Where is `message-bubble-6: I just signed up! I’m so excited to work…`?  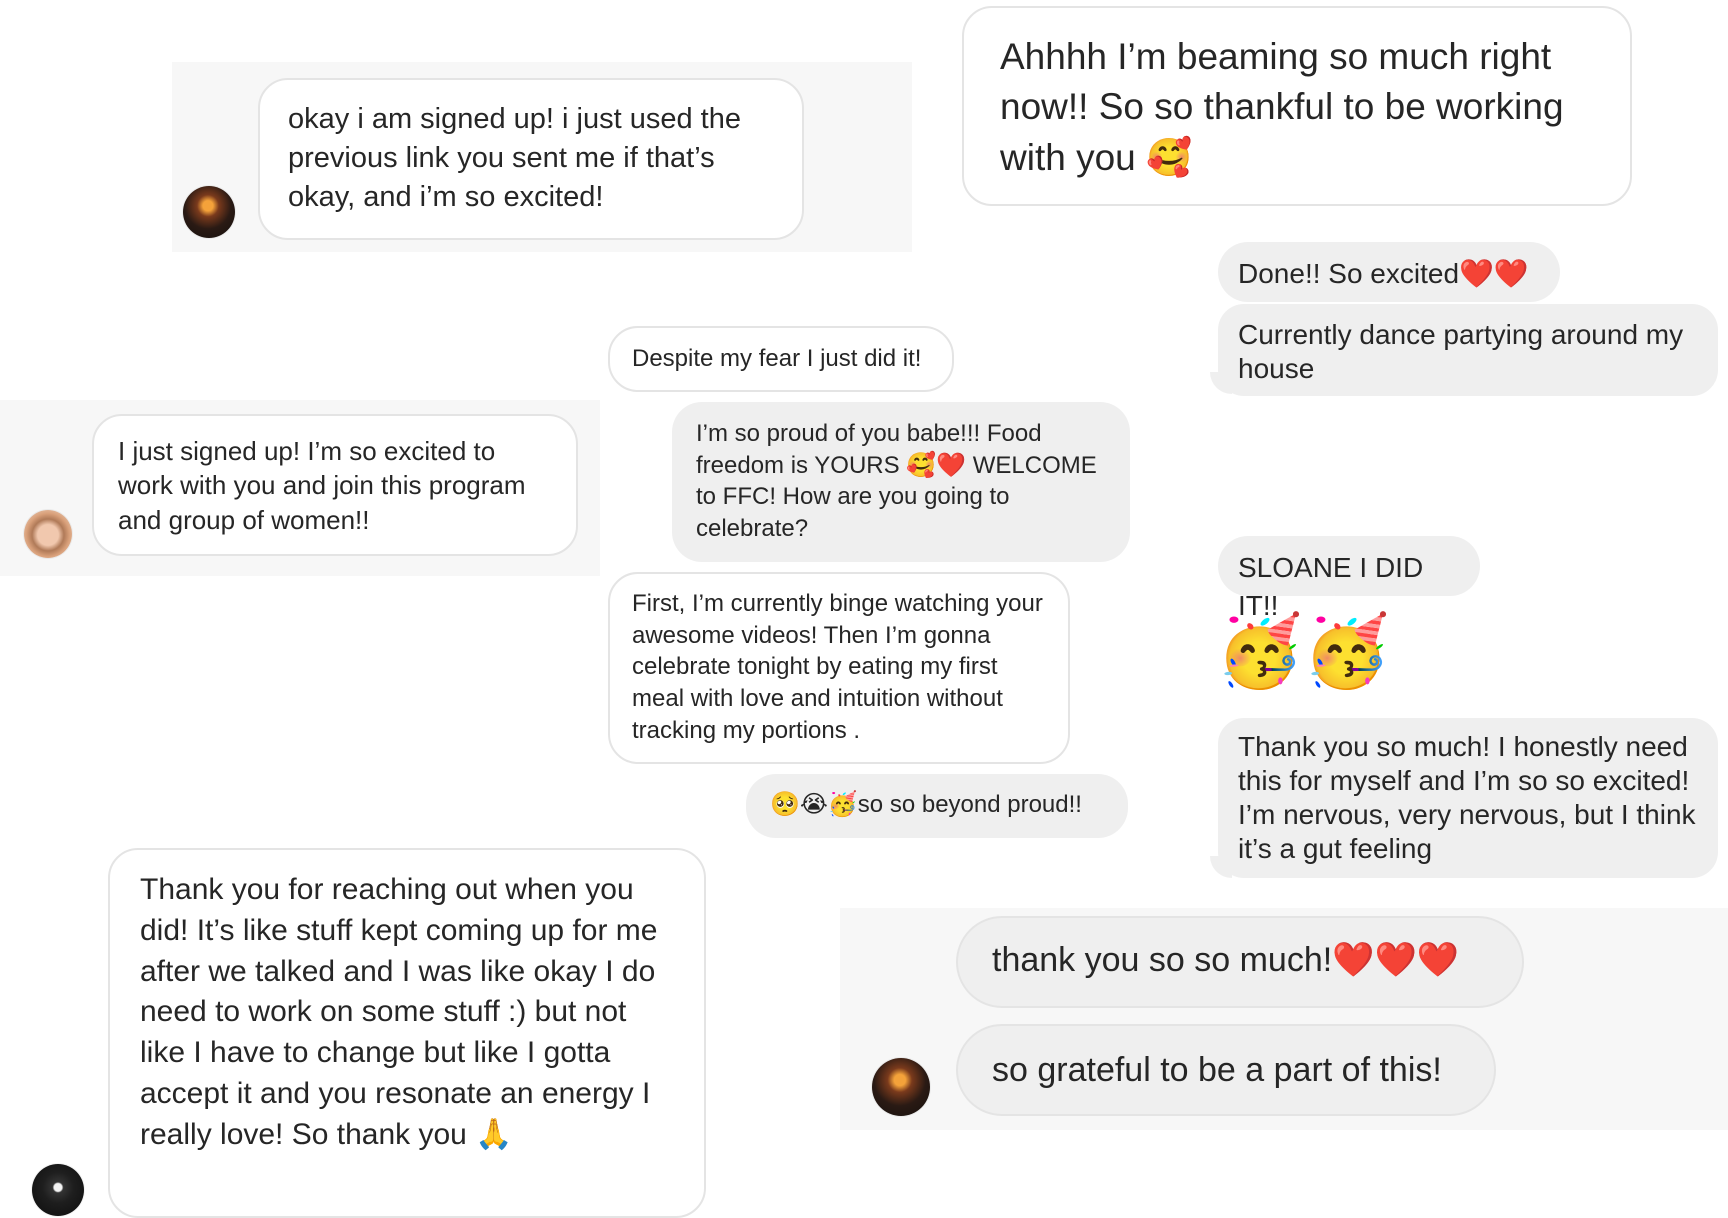
message-bubble-6: I just signed up! I’m so excited to work… is located at coordinates (335, 485).